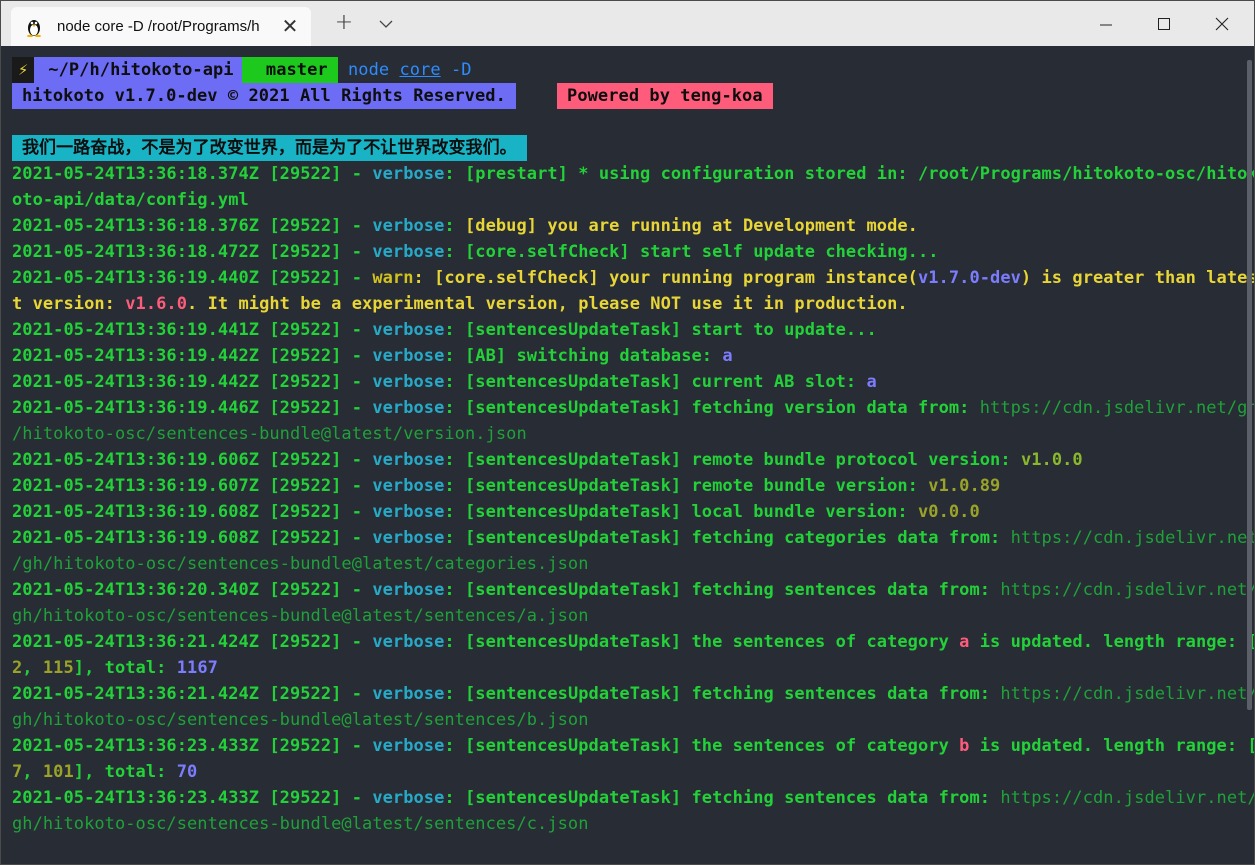  What do you see at coordinates (32, 772) in the screenshot?
I see `log-text: ,` at bounding box center [32, 772].